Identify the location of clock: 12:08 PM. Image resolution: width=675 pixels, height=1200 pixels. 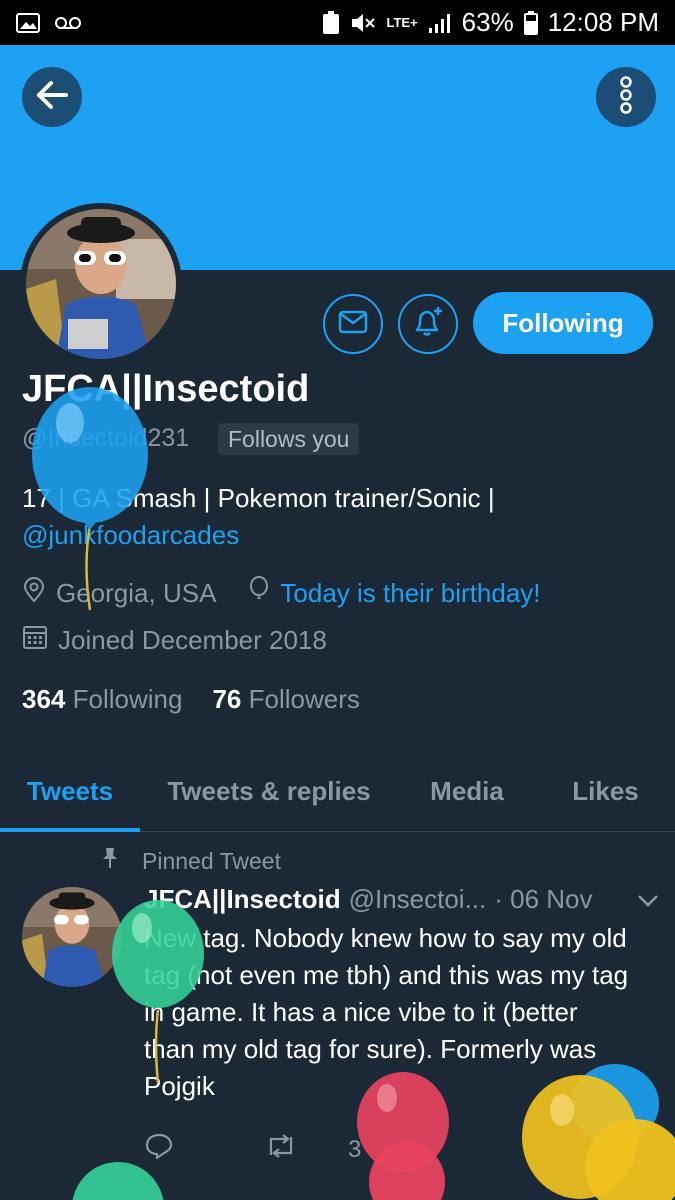
(603, 22).